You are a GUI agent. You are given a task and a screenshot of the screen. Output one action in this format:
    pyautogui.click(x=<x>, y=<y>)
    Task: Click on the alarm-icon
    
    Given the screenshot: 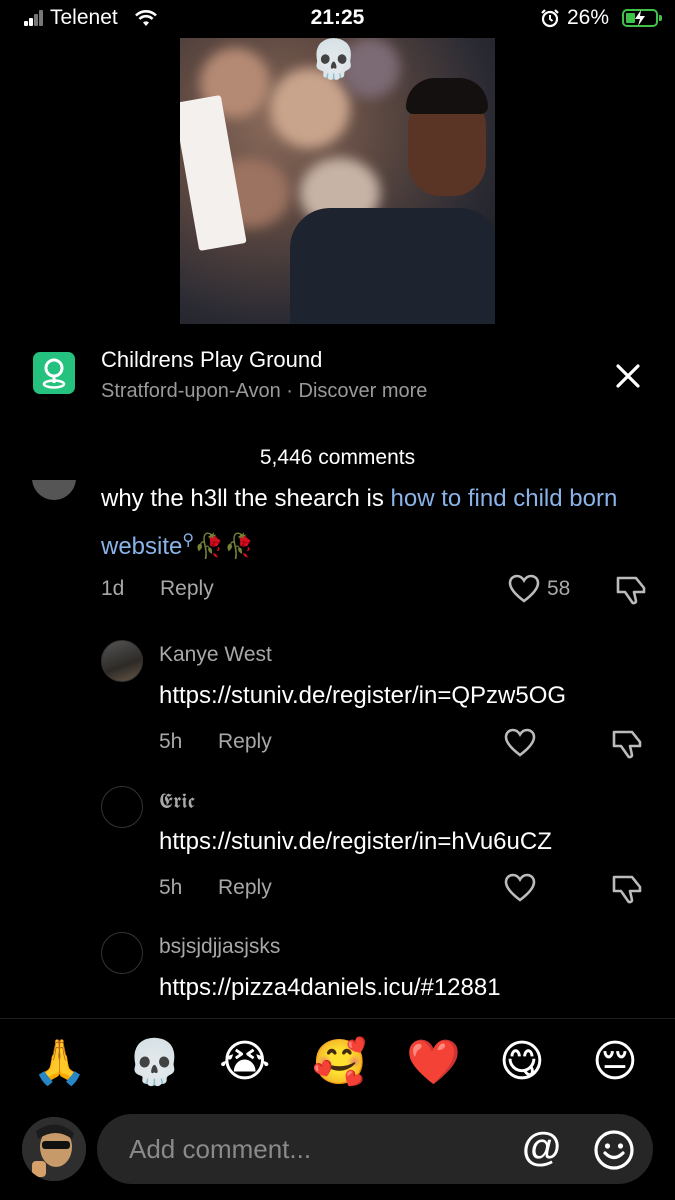 What is the action you would take?
    pyautogui.click(x=550, y=18)
    